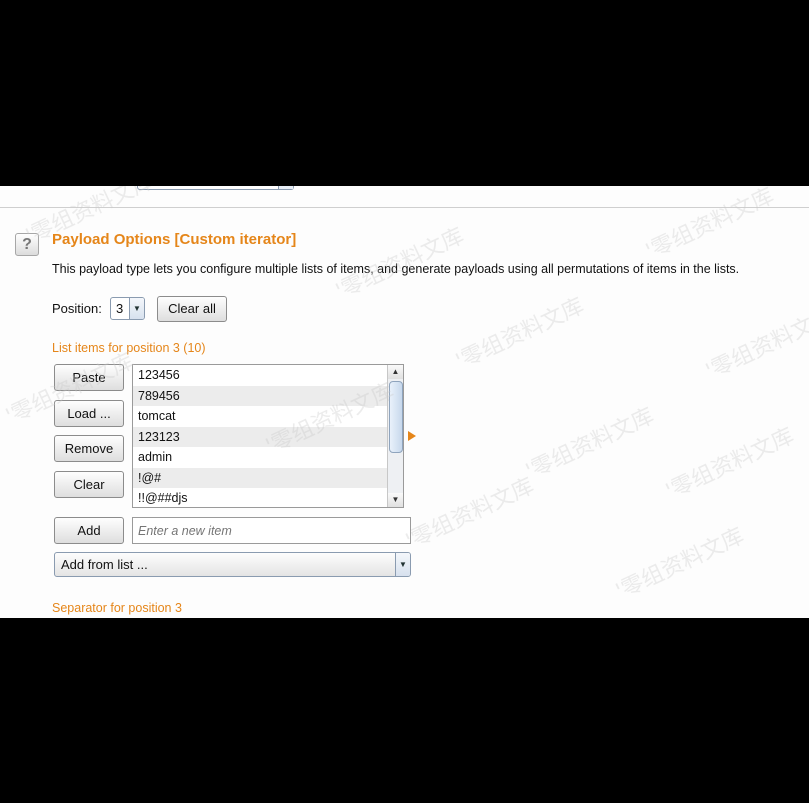  I want to click on remove-button: Remove, so click(89, 448).